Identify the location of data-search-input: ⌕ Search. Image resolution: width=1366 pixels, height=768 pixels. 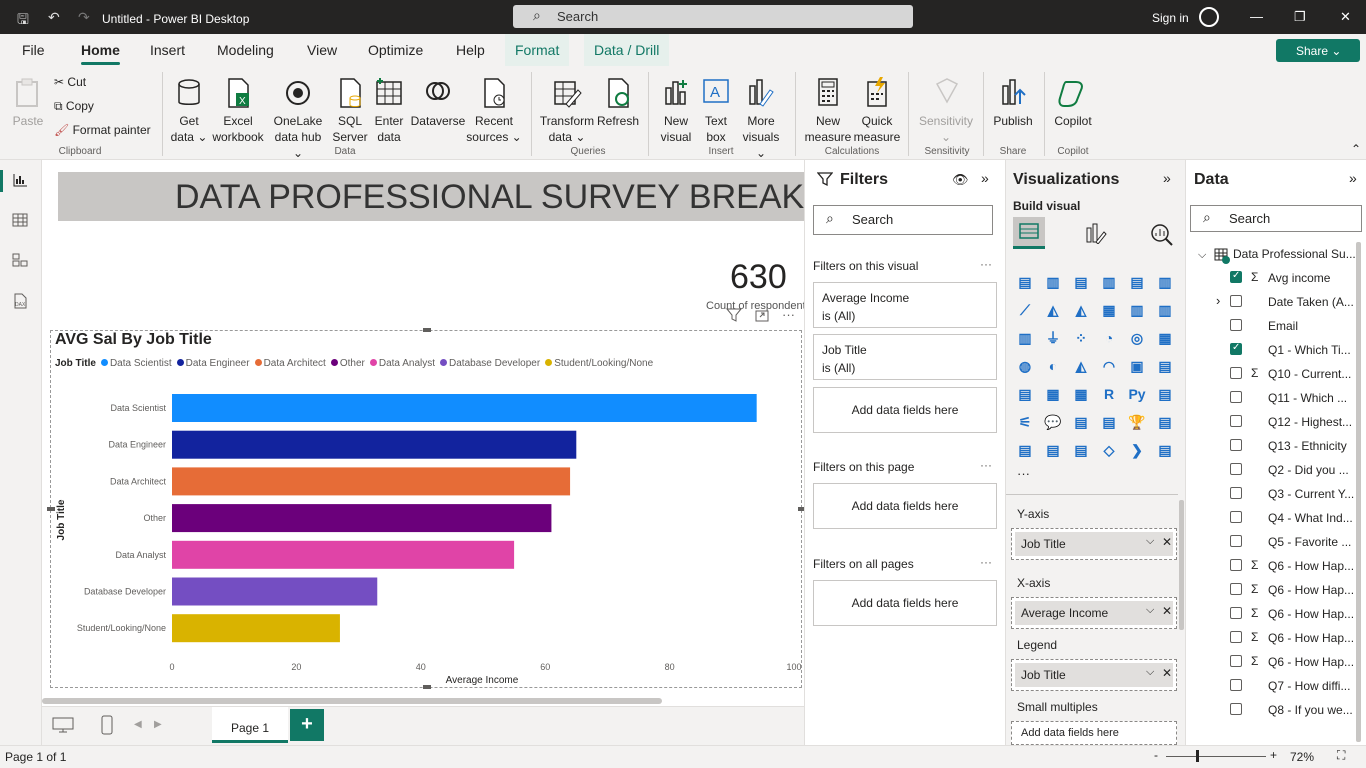
(1276, 218).